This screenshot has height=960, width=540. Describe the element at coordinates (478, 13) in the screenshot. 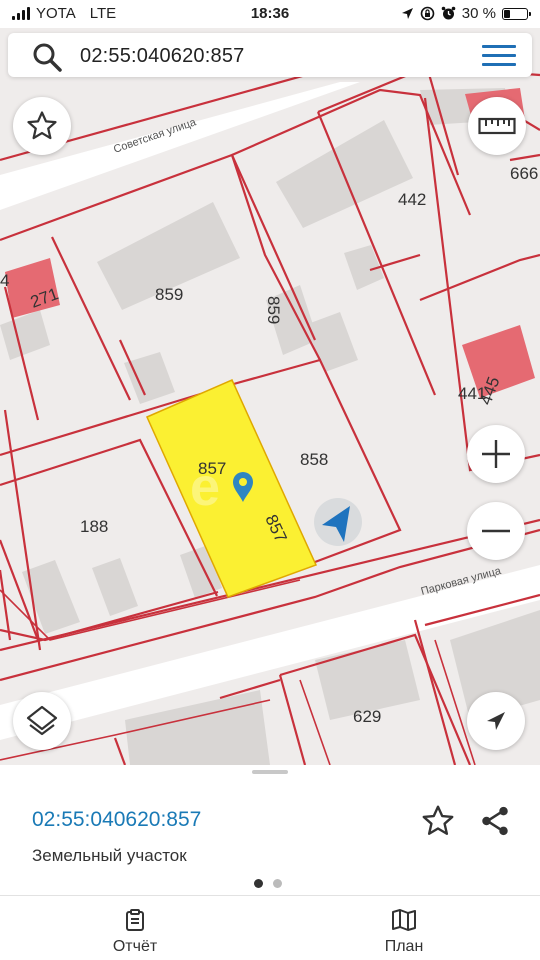

I see `battery-percent: 30 %` at that location.